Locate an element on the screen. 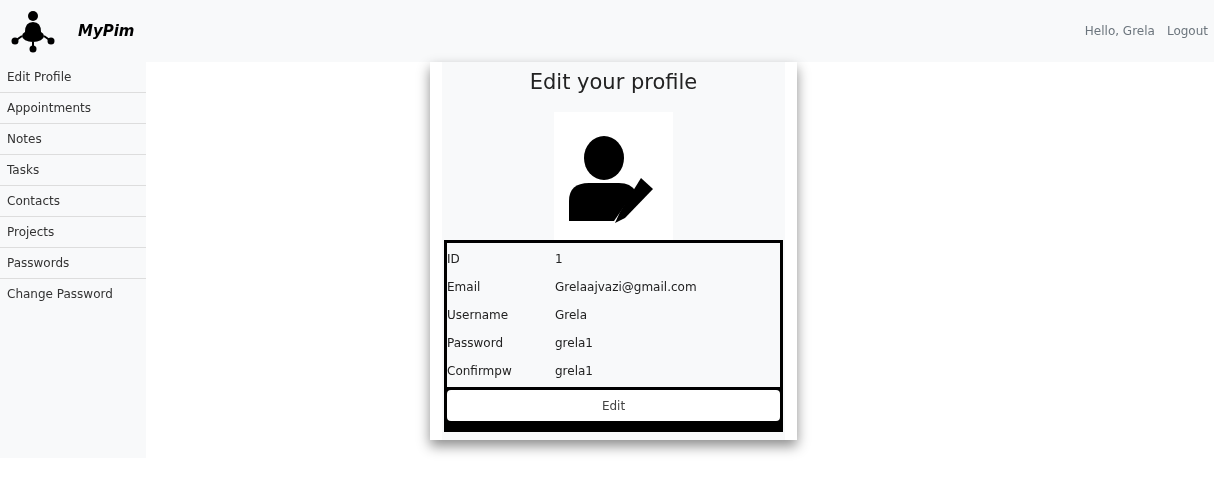 This screenshot has height=488, width=1214. edit-button: Edit is located at coordinates (613, 405).